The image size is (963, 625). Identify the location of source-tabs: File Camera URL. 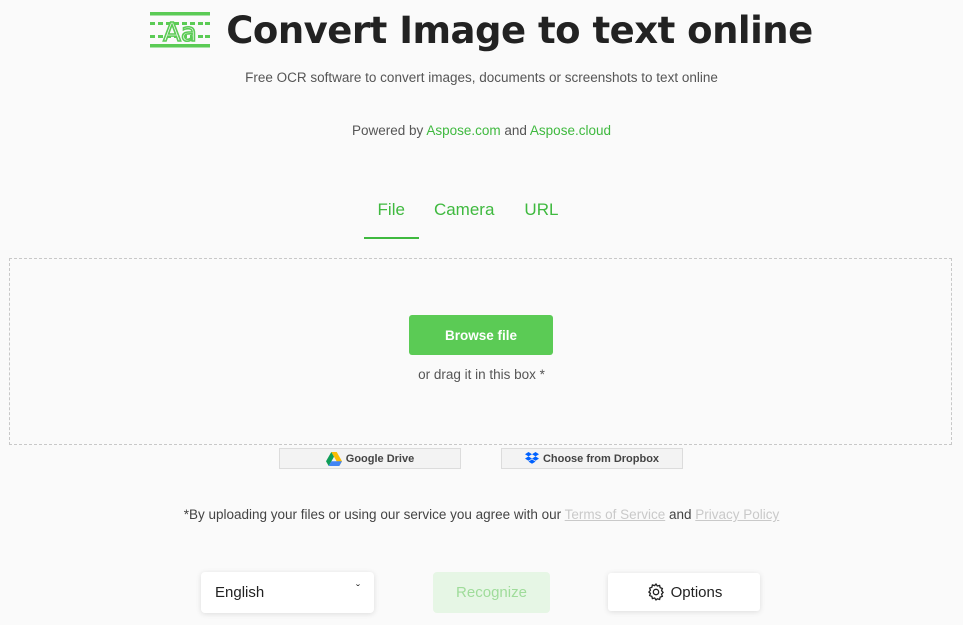
(475, 213).